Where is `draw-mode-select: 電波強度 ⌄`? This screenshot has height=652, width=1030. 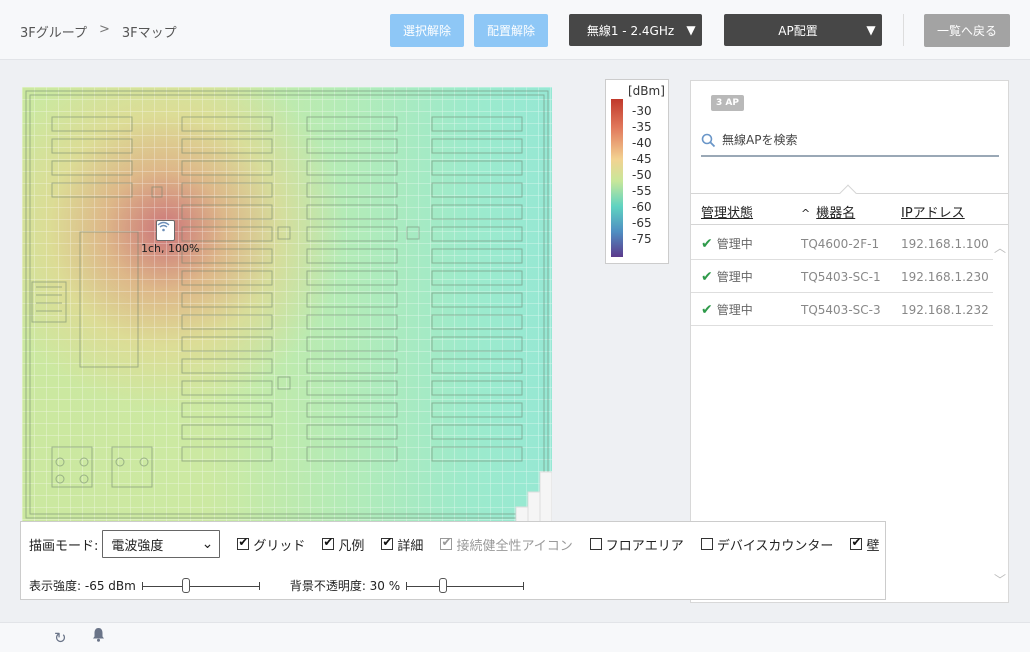
draw-mode-select: 電波強度 ⌄ is located at coordinates (161, 544).